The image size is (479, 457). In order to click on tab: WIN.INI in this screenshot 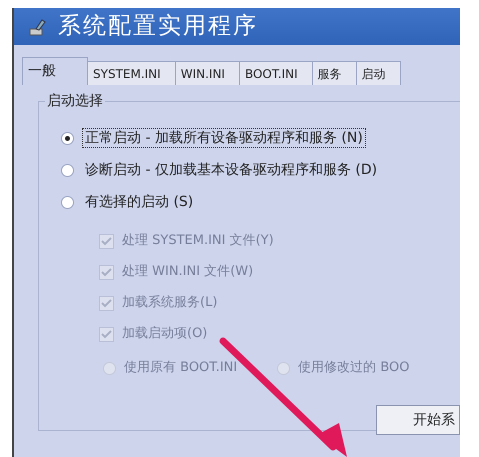, I will do `click(207, 73)`.